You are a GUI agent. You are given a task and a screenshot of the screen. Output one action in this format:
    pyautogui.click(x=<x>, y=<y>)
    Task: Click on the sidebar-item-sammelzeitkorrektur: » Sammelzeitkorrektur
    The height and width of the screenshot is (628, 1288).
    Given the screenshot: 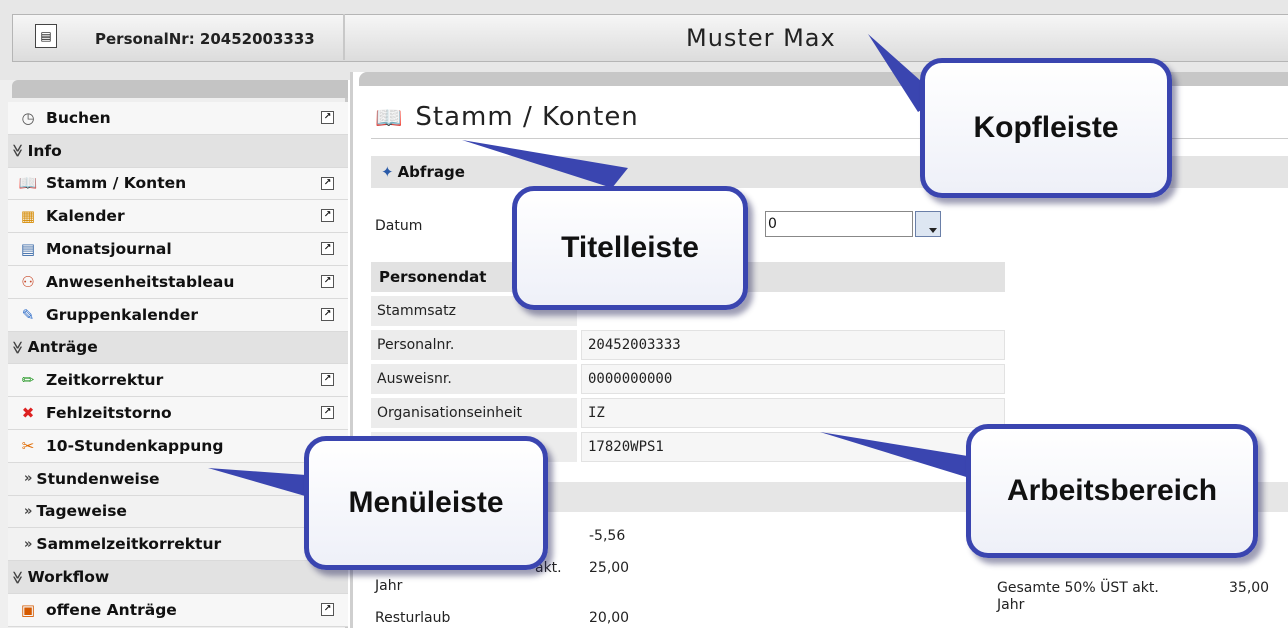 What is the action you would take?
    pyautogui.click(x=178, y=545)
    